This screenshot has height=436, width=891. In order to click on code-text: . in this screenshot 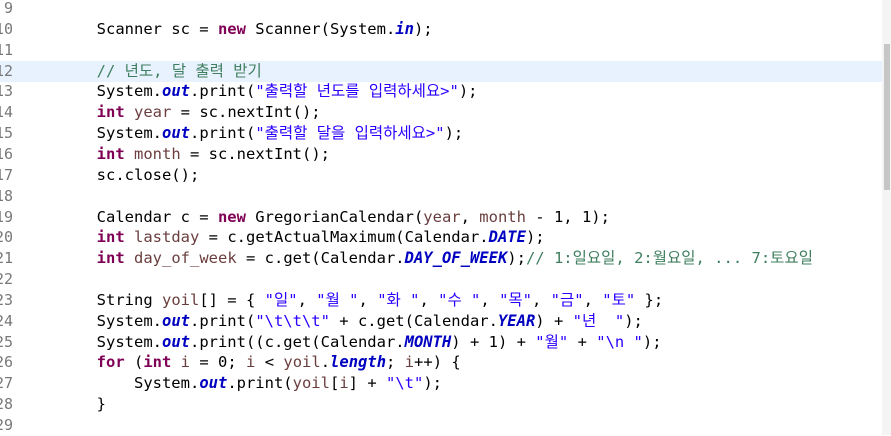, I will do `click(325, 362)`.